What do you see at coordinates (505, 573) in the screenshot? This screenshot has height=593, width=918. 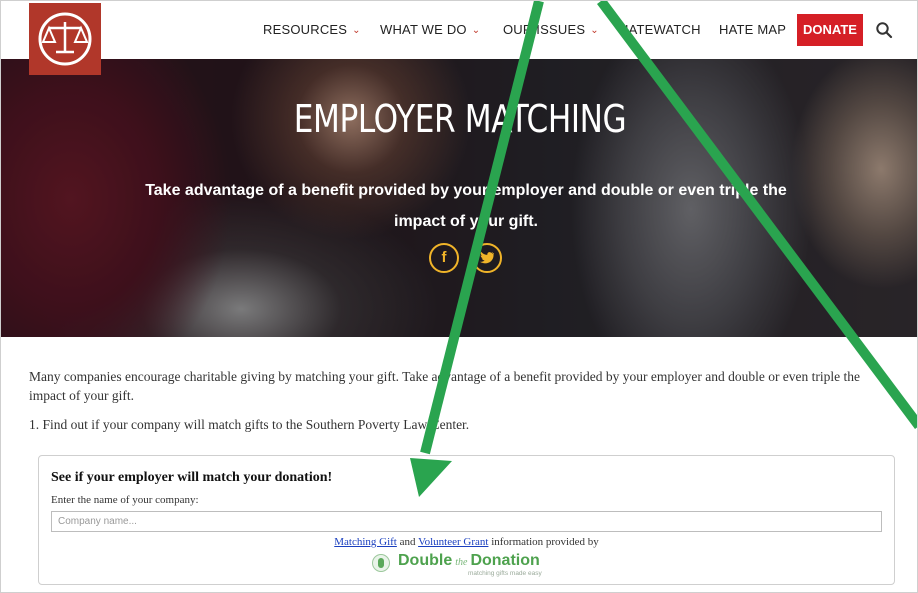 I see `brand-tagline: matching gifts made easy` at bounding box center [505, 573].